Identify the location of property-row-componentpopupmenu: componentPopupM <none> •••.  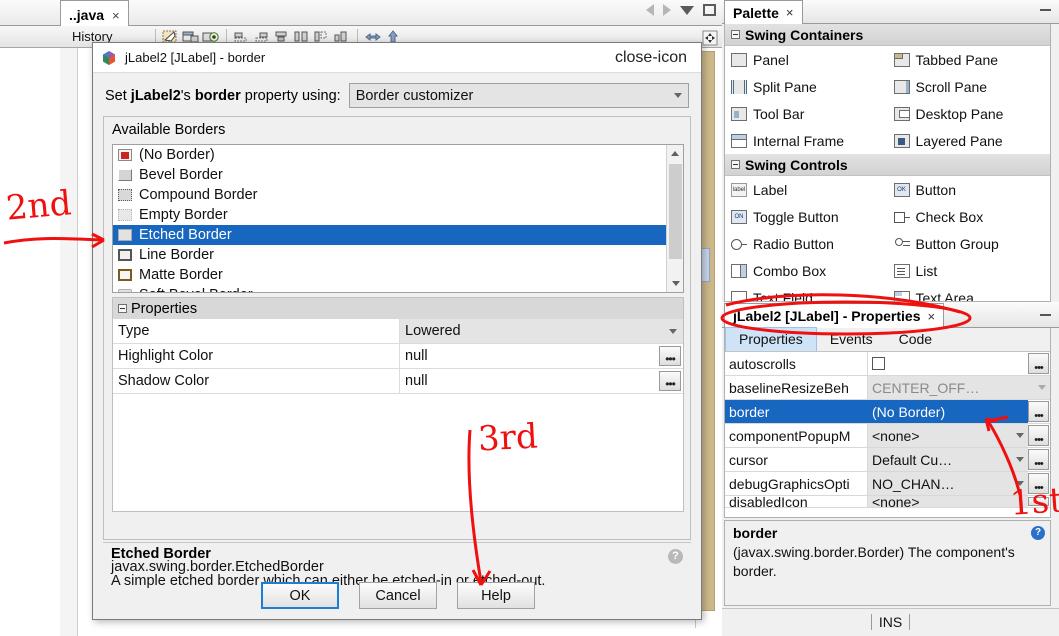
(887, 436).